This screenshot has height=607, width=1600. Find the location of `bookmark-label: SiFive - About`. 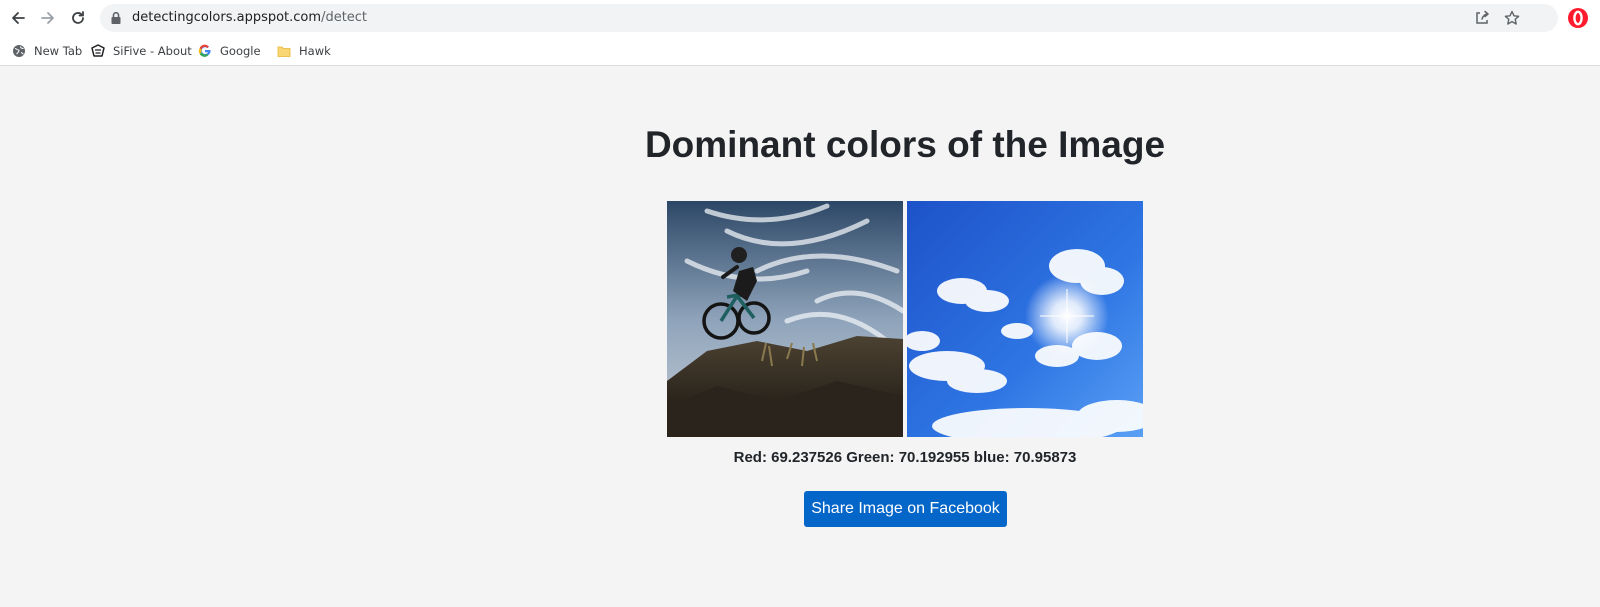

bookmark-label: SiFive - About is located at coordinates (152, 51).